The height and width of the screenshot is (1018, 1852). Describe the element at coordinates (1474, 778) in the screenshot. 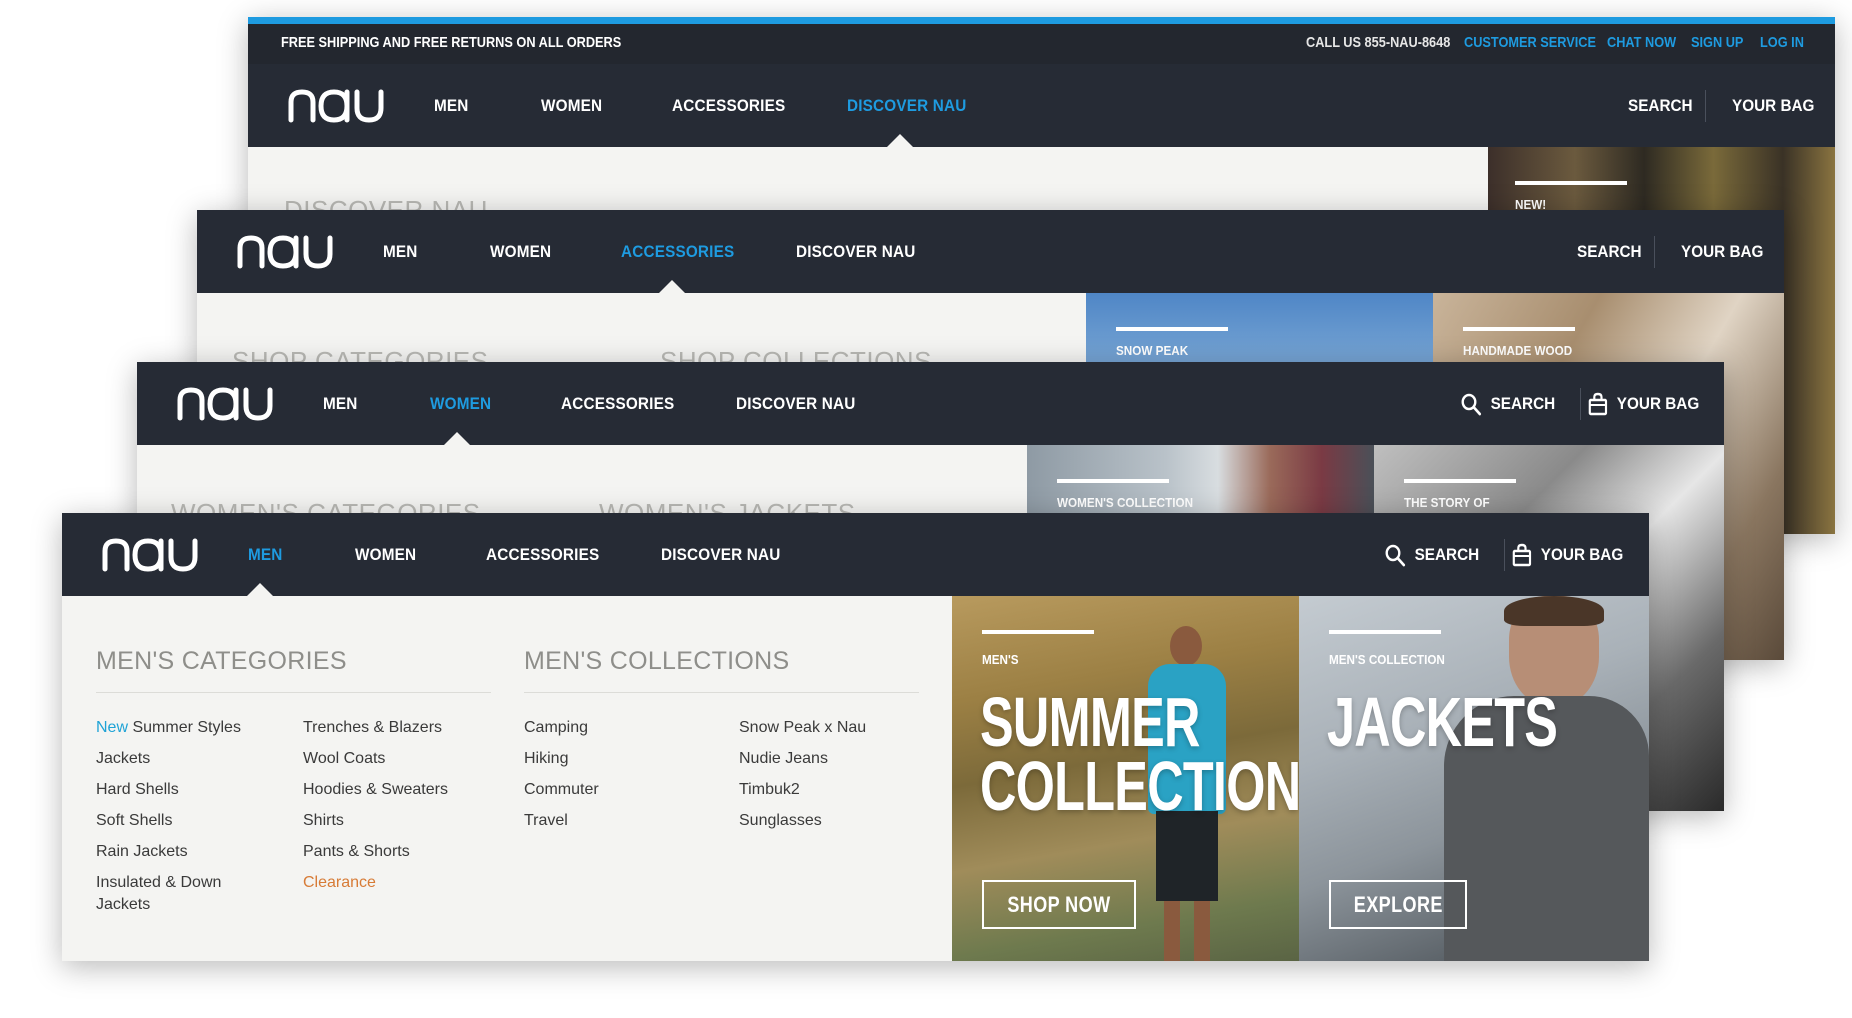

I see `jackets-promo: MEN'S COLLECTION JACKETS EXPLORE` at that location.